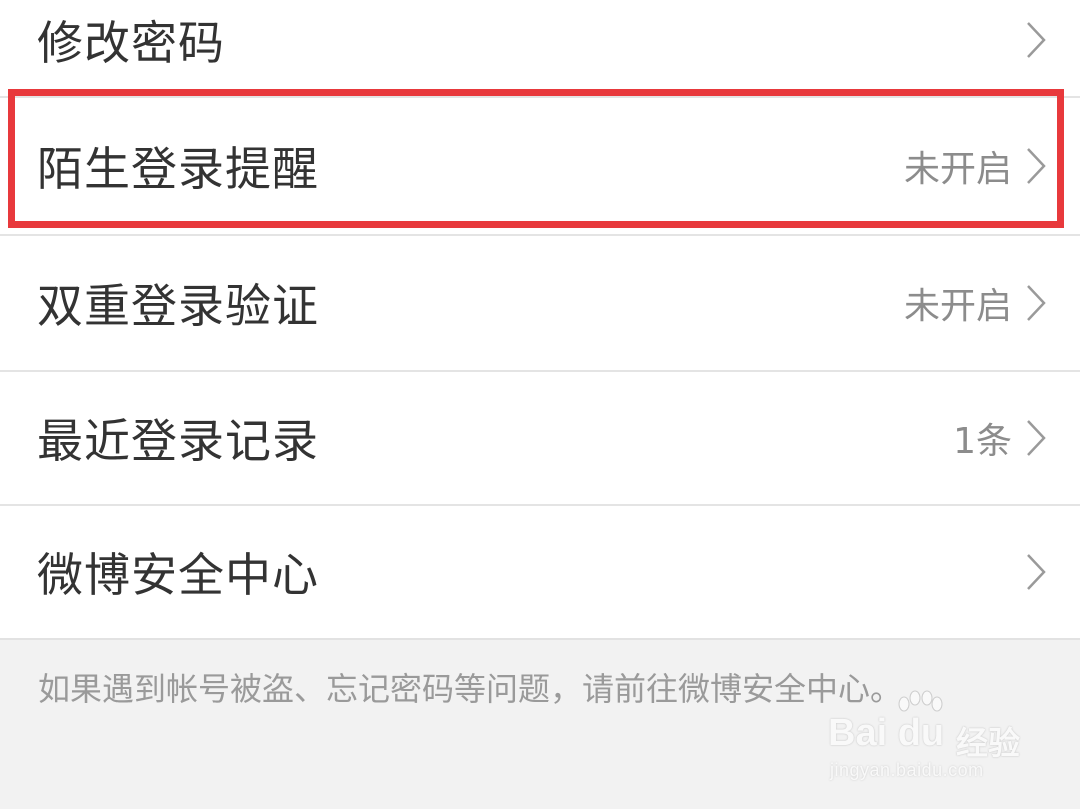  What do you see at coordinates (540, 41) in the screenshot?
I see `settings-row-change-password: 修改密码` at bounding box center [540, 41].